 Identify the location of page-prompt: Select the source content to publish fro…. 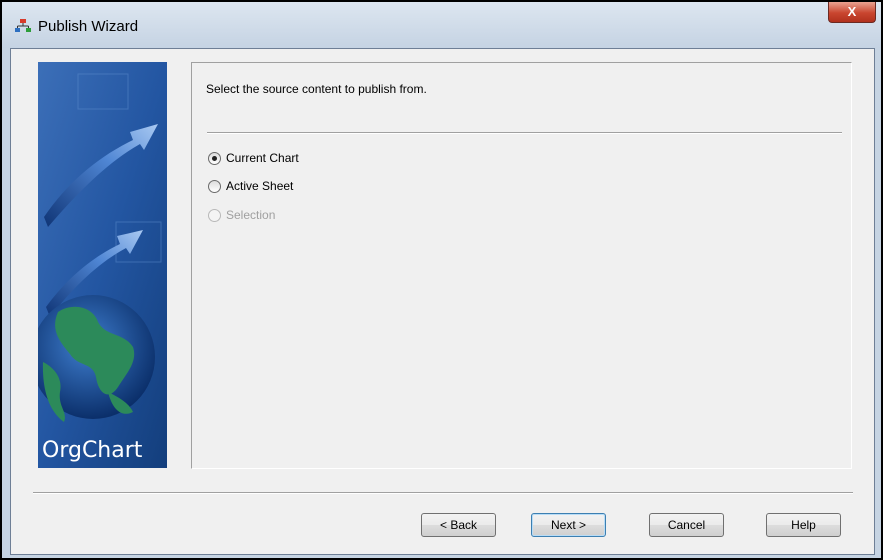
(316, 89).